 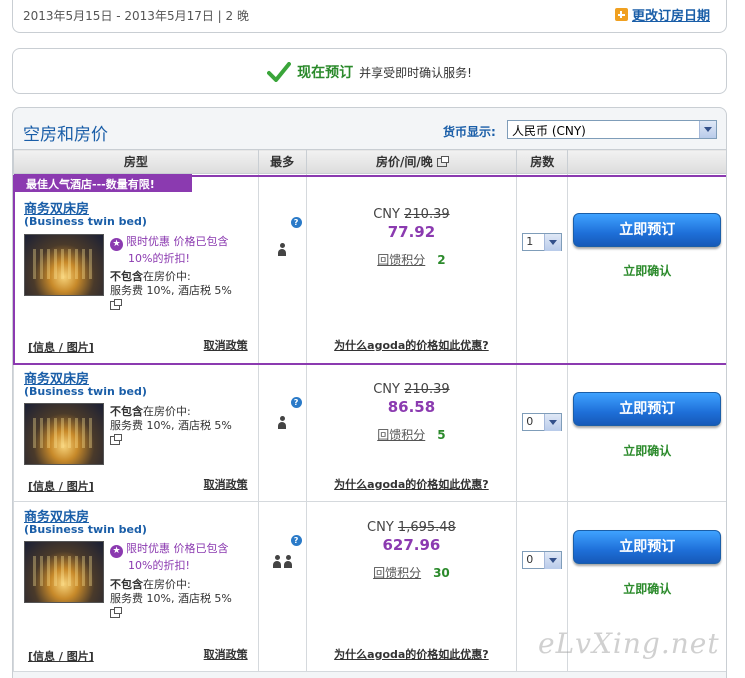 What do you see at coordinates (542, 161) in the screenshot?
I see `header-room-count: 房数` at bounding box center [542, 161].